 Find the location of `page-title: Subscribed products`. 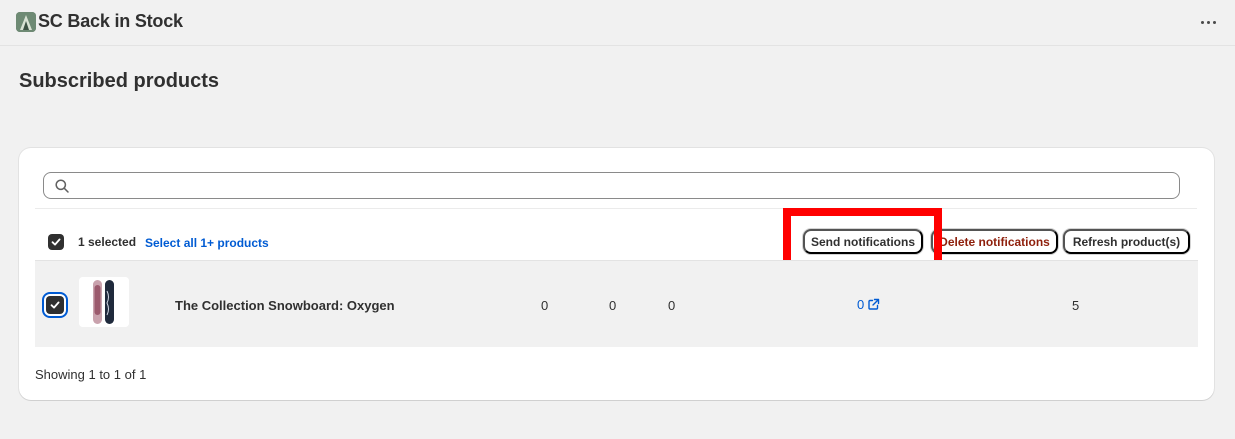

page-title: Subscribed products is located at coordinates (119, 81).